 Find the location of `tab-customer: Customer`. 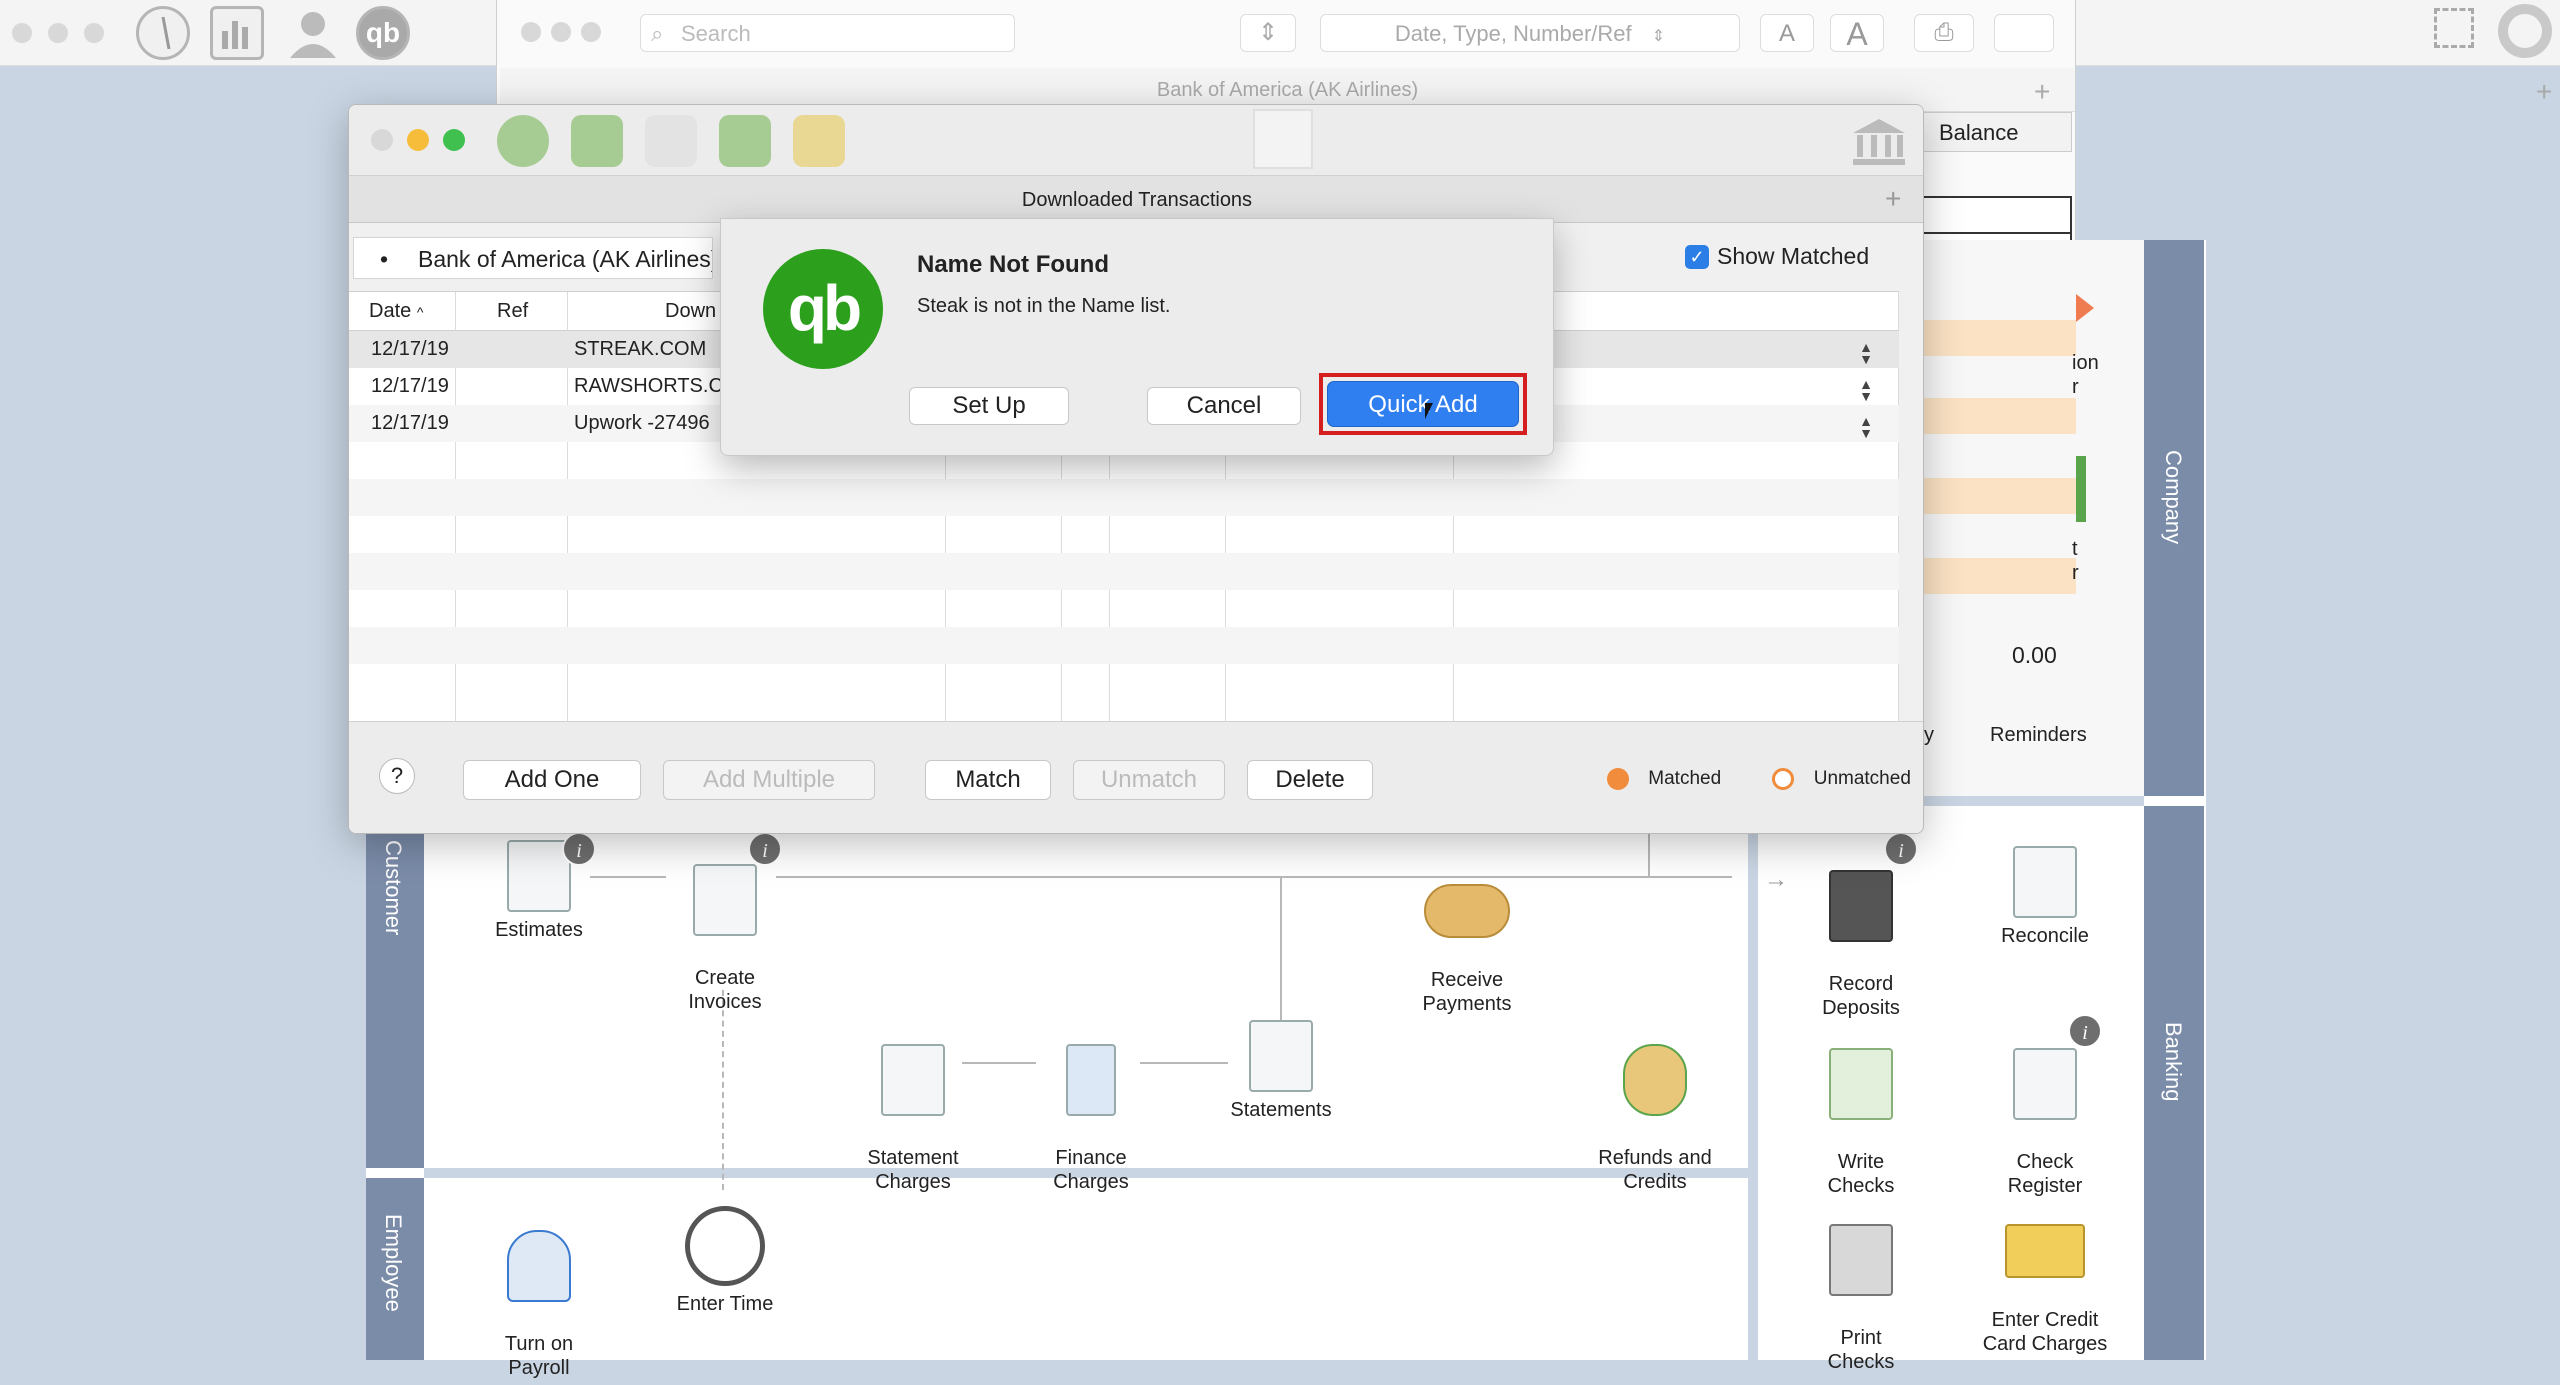

tab-customer: Customer is located at coordinates (395, 999).